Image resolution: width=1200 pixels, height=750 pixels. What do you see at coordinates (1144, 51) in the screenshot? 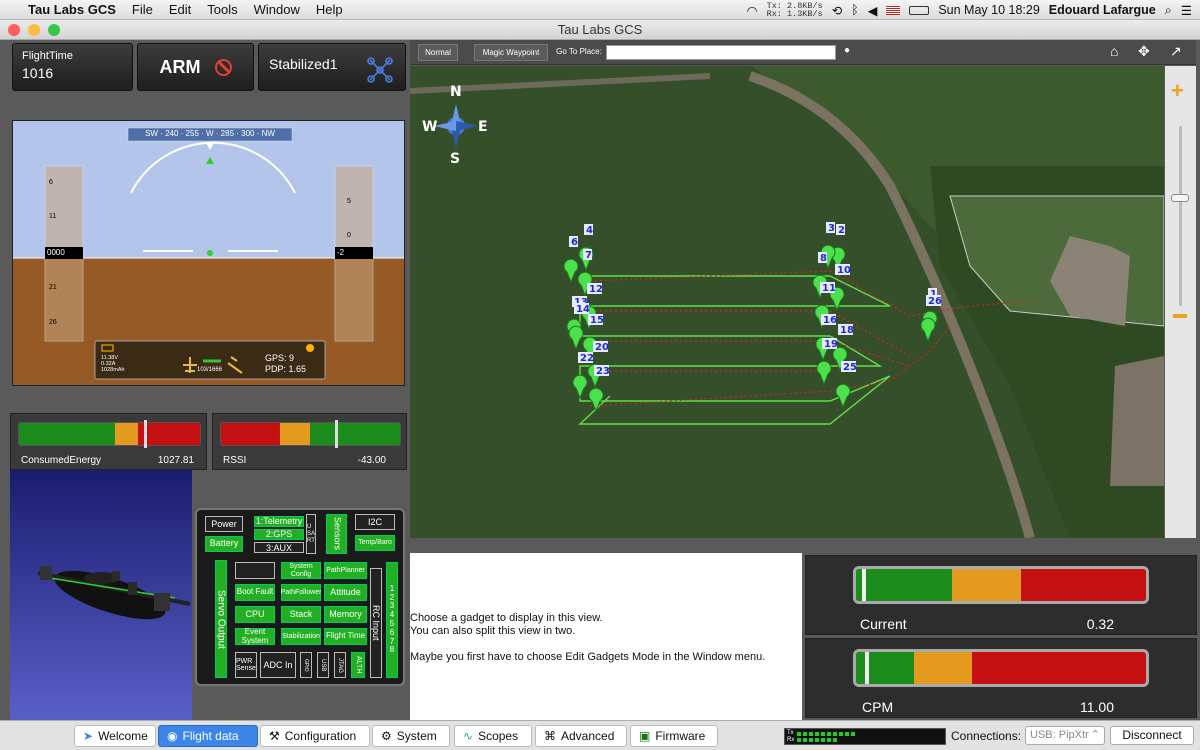
I see `move-icon: ✥` at bounding box center [1144, 51].